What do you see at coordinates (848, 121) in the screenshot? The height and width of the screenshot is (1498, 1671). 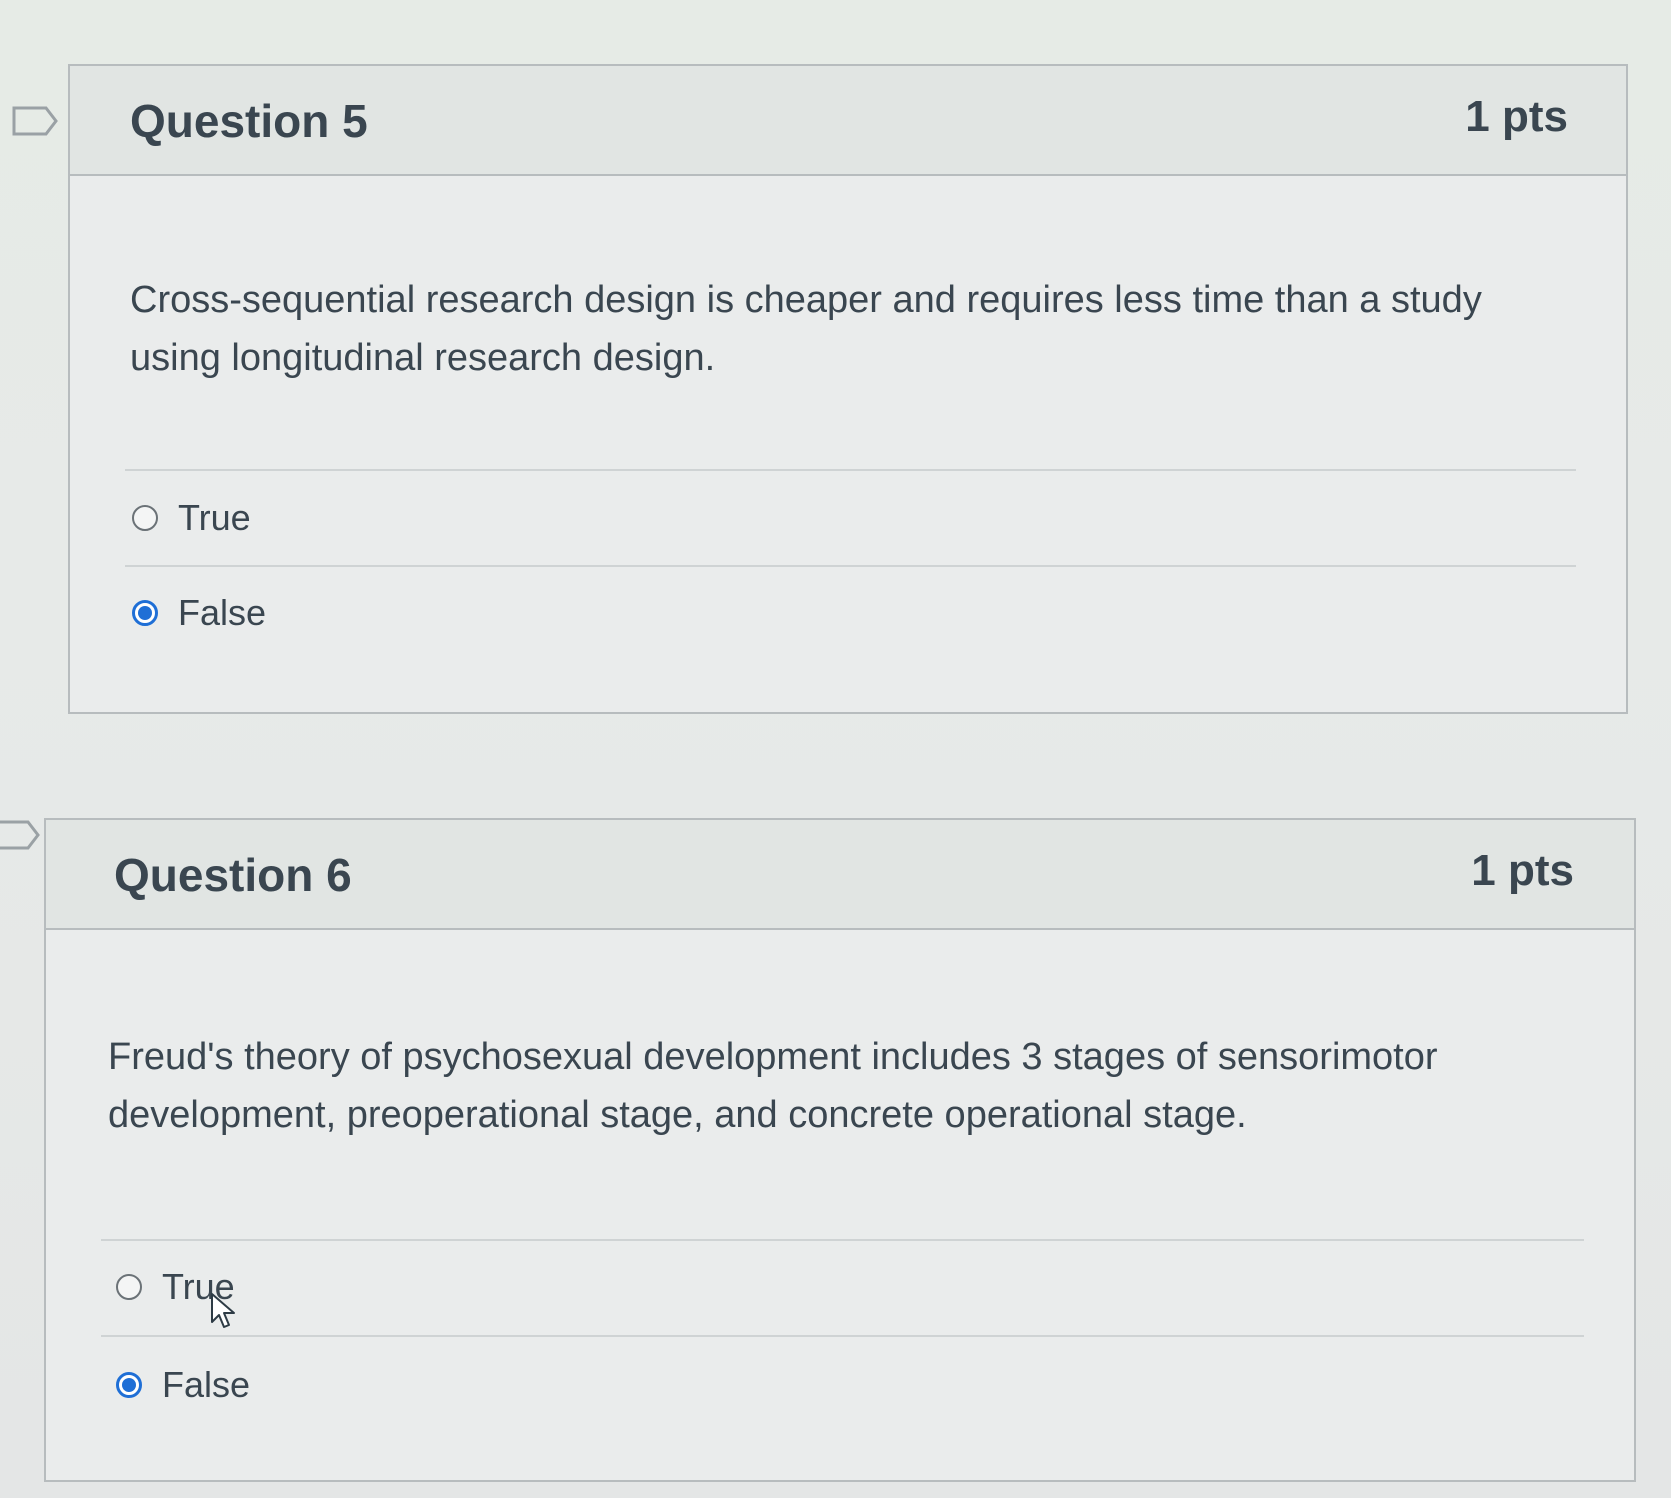 I see `question-header: Question 5 1 pts` at bounding box center [848, 121].